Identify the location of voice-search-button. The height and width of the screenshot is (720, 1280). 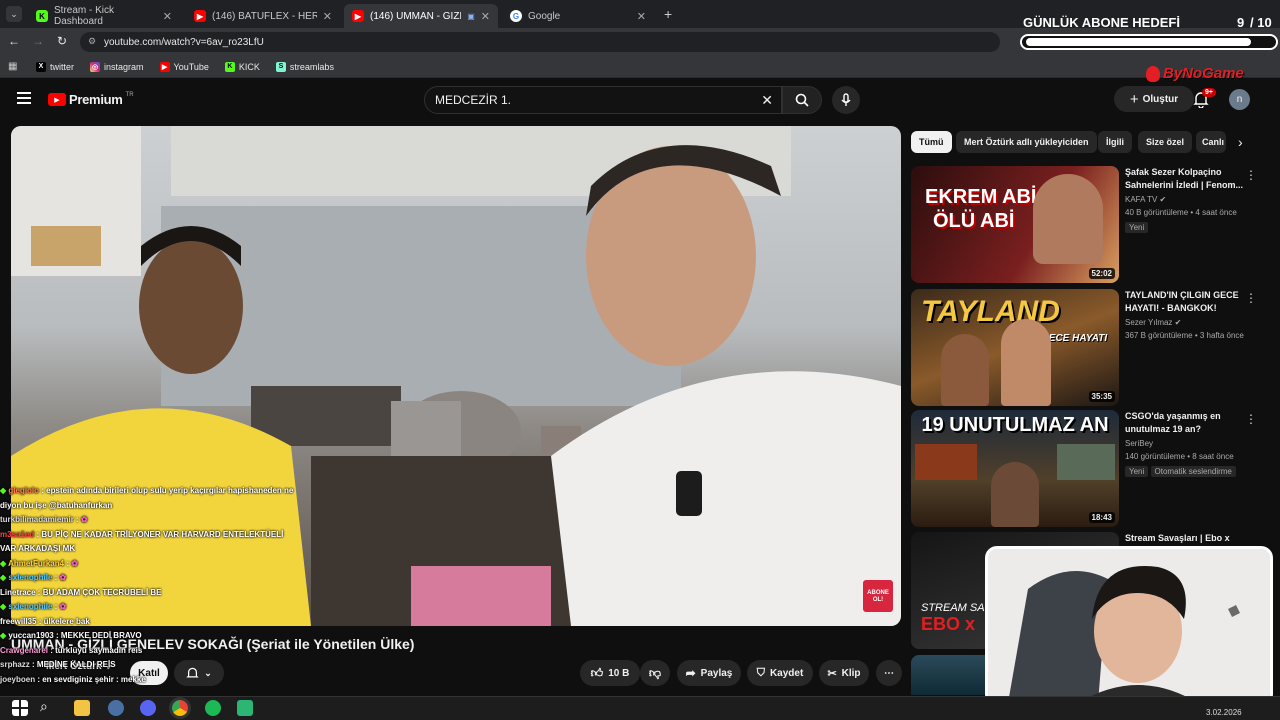
(846, 100).